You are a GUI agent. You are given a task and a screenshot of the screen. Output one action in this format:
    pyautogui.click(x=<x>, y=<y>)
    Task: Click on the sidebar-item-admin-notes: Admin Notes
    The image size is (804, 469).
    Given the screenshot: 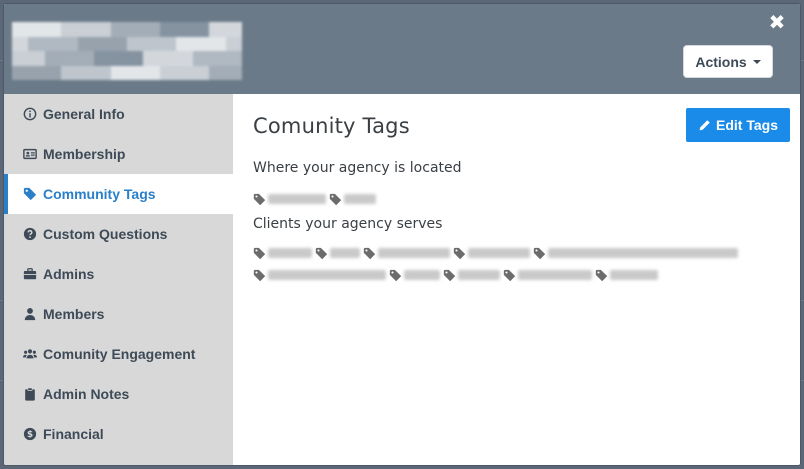 What is the action you would take?
    pyautogui.click(x=118, y=394)
    